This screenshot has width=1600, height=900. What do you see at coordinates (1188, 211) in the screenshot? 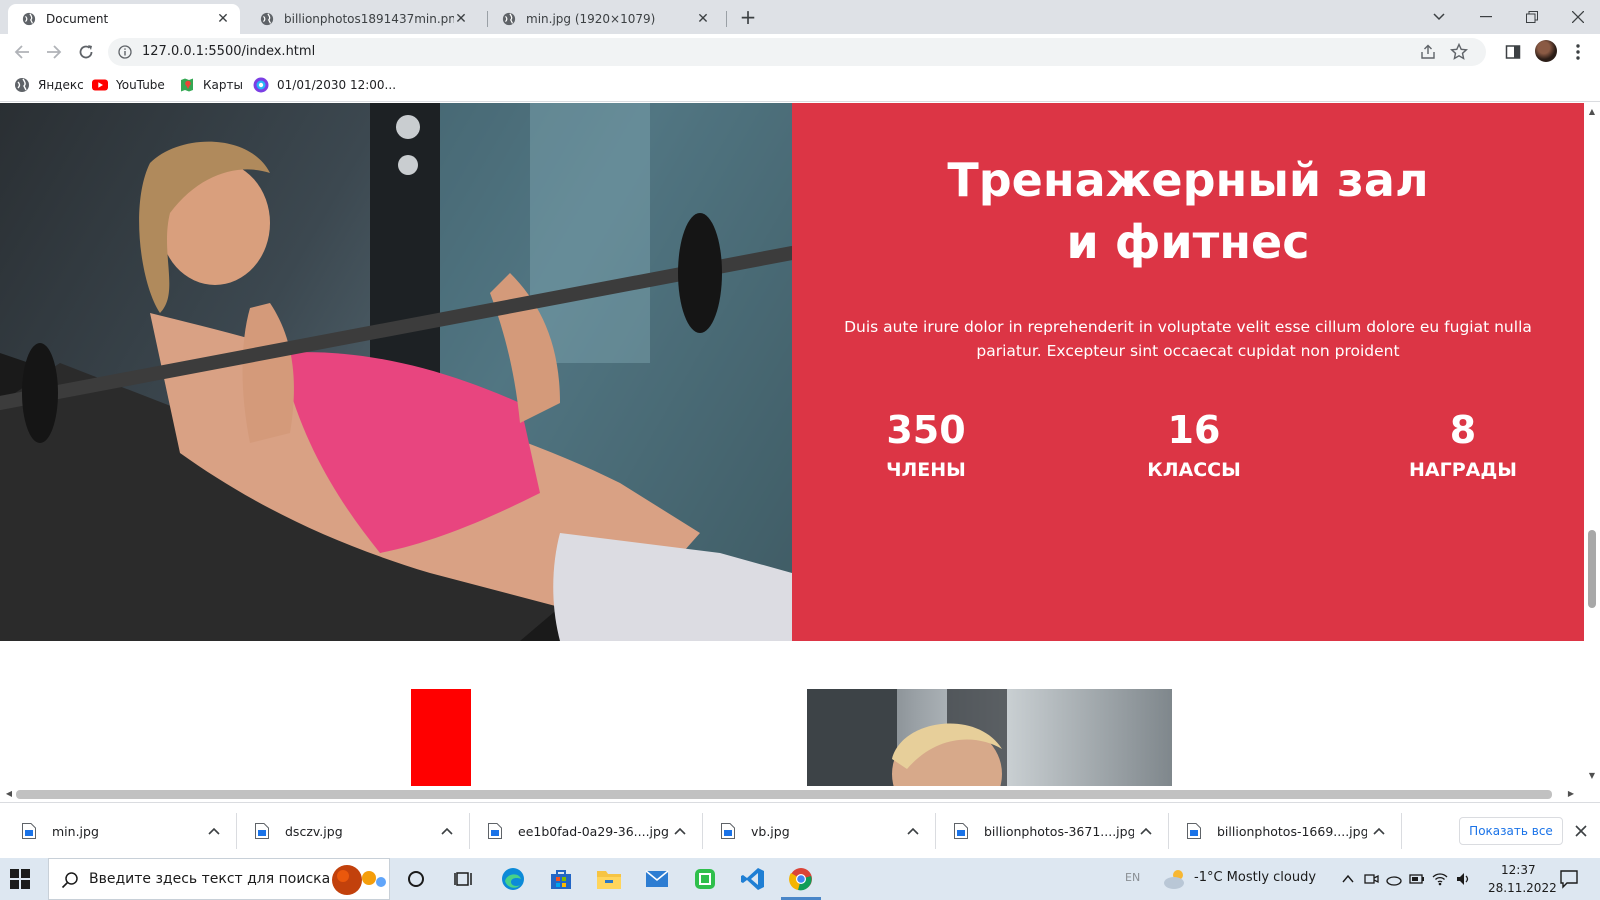
I see `hero-title: Тренажерный зал и фитнес` at bounding box center [1188, 211].